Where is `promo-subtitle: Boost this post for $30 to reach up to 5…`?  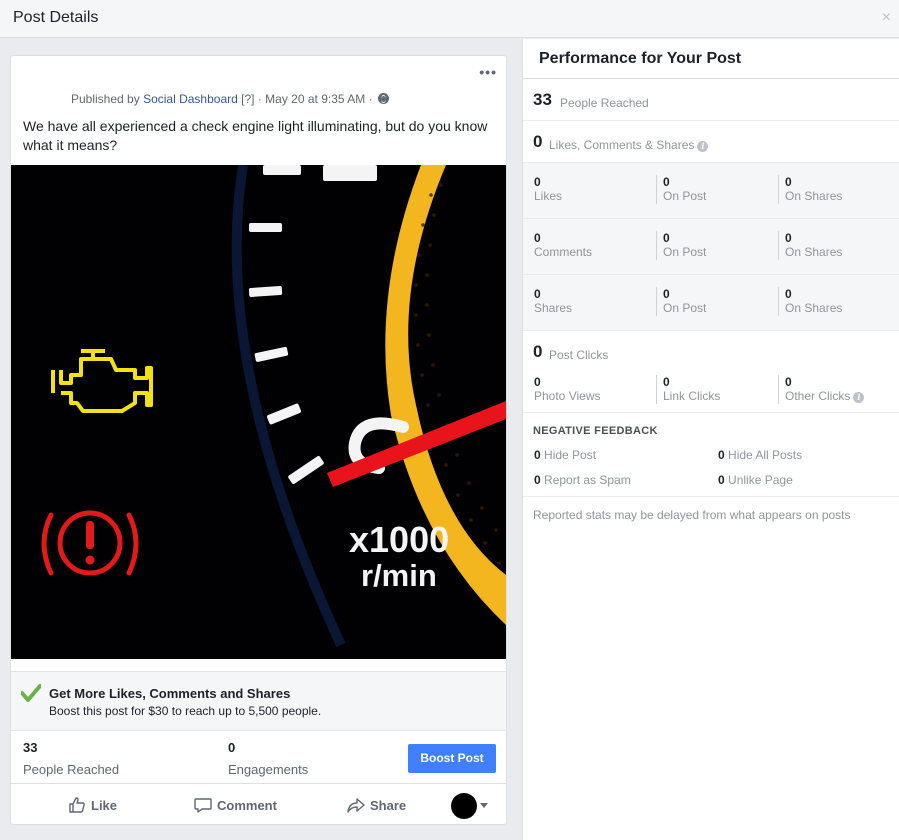 promo-subtitle: Boost this post for $30 to reach up to 5… is located at coordinates (185, 711).